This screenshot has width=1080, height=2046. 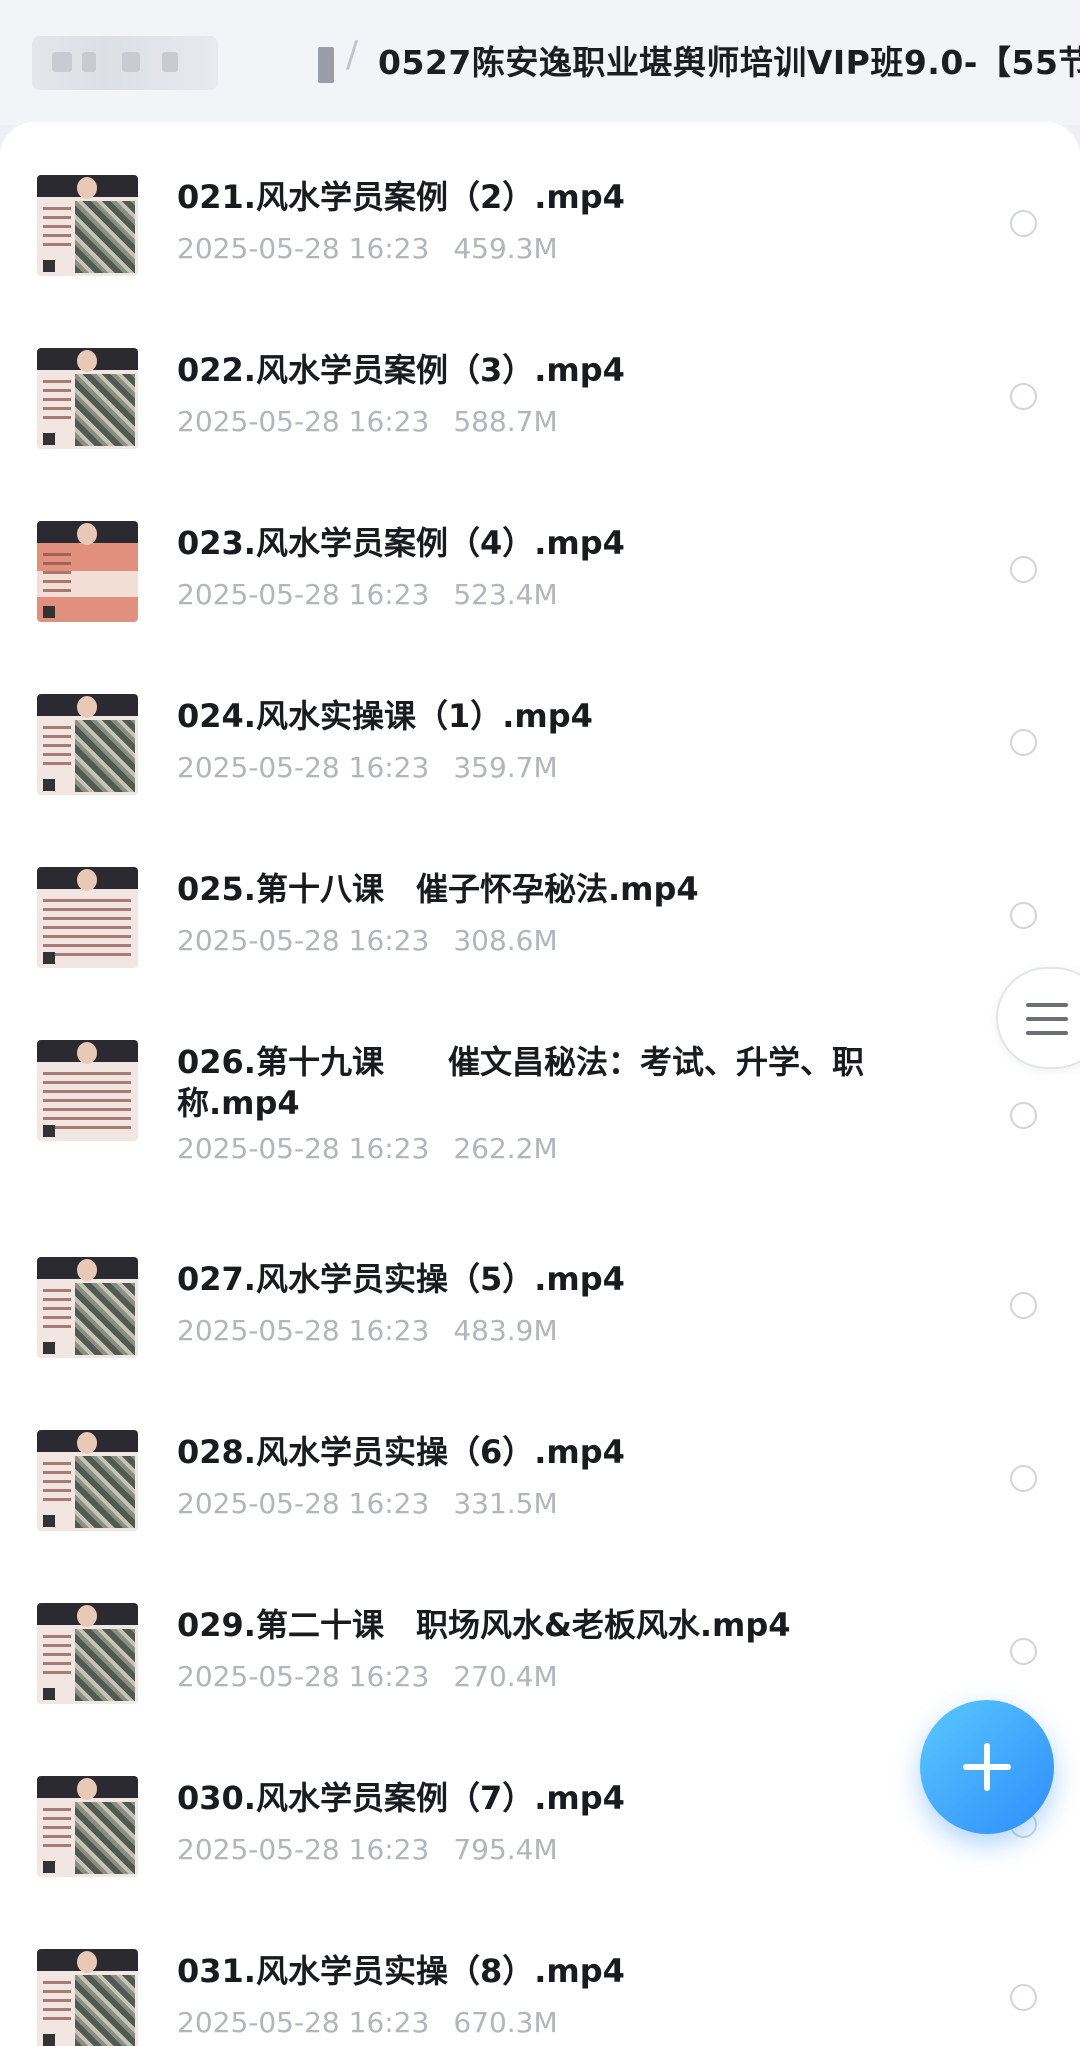 What do you see at coordinates (125, 63) in the screenshot?
I see `blurred-breadcrumb-root` at bounding box center [125, 63].